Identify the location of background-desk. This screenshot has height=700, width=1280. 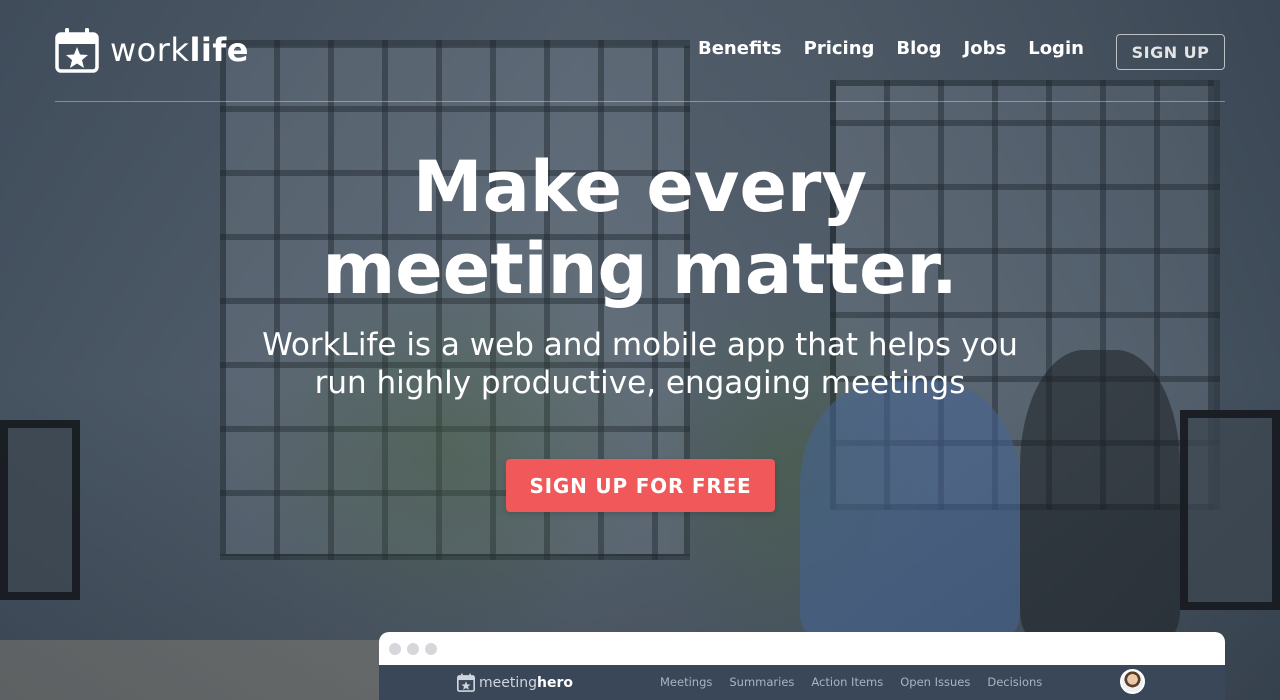
(190, 670).